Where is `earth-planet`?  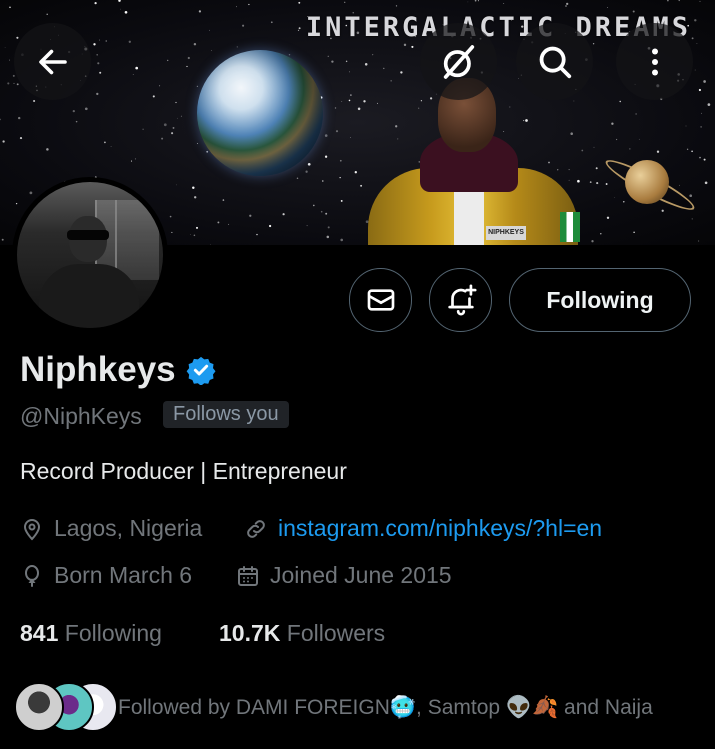 earth-planet is located at coordinates (260, 113).